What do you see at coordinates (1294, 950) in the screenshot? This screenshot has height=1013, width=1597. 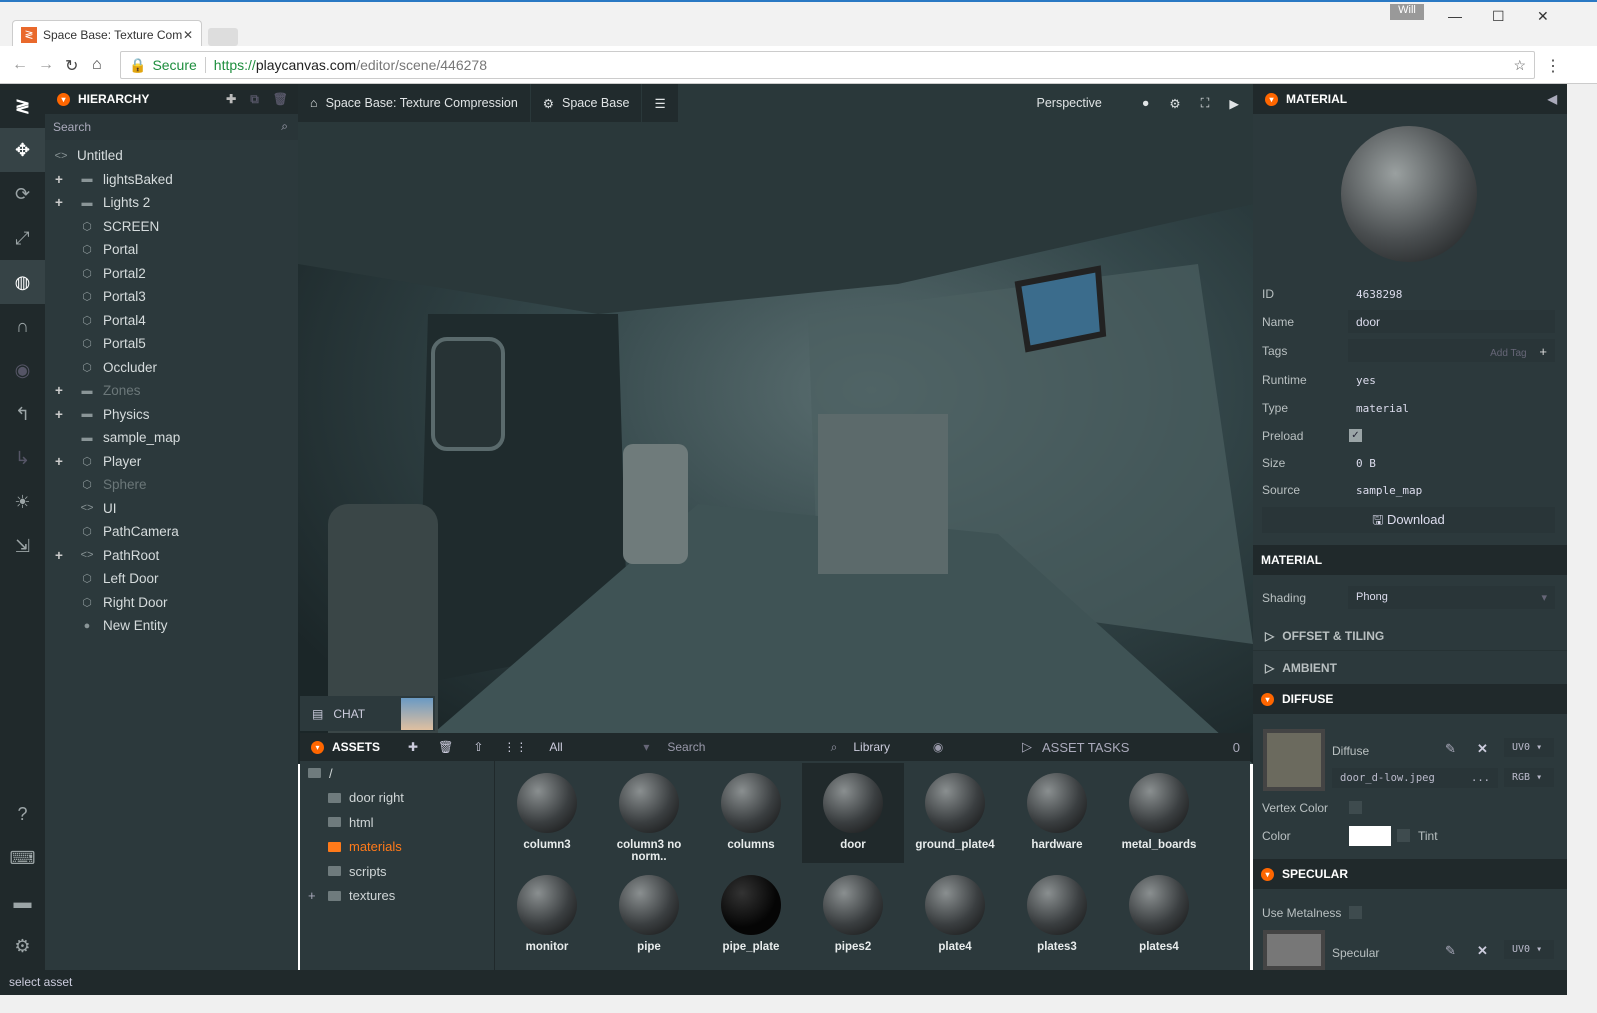 I see `specular-texture-thumbnail` at bounding box center [1294, 950].